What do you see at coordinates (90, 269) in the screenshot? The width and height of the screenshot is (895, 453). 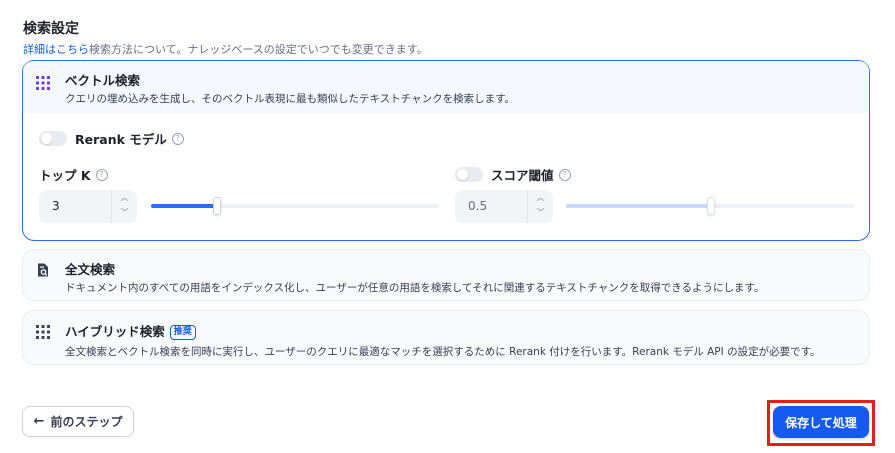 I see `fulltext-search-title: 全文検索` at bounding box center [90, 269].